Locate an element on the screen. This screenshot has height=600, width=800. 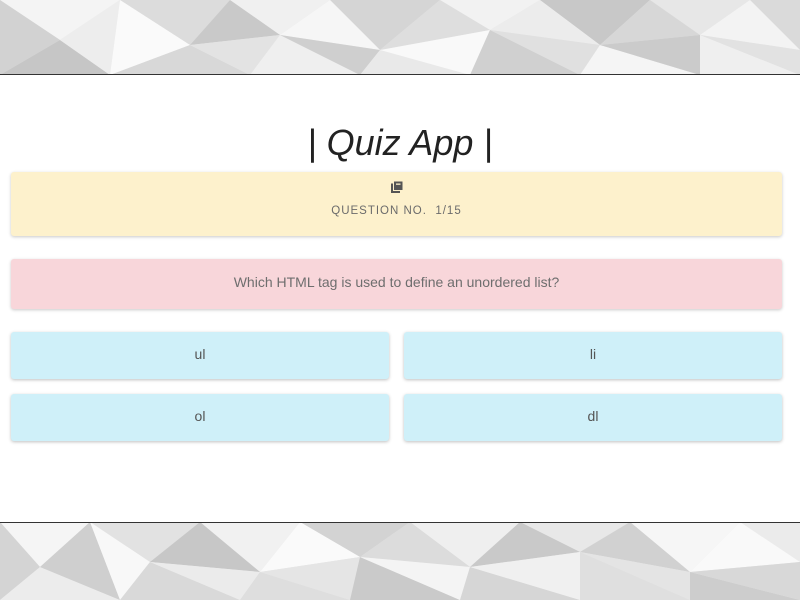
background-pattern-bottom is located at coordinates (400, 561).